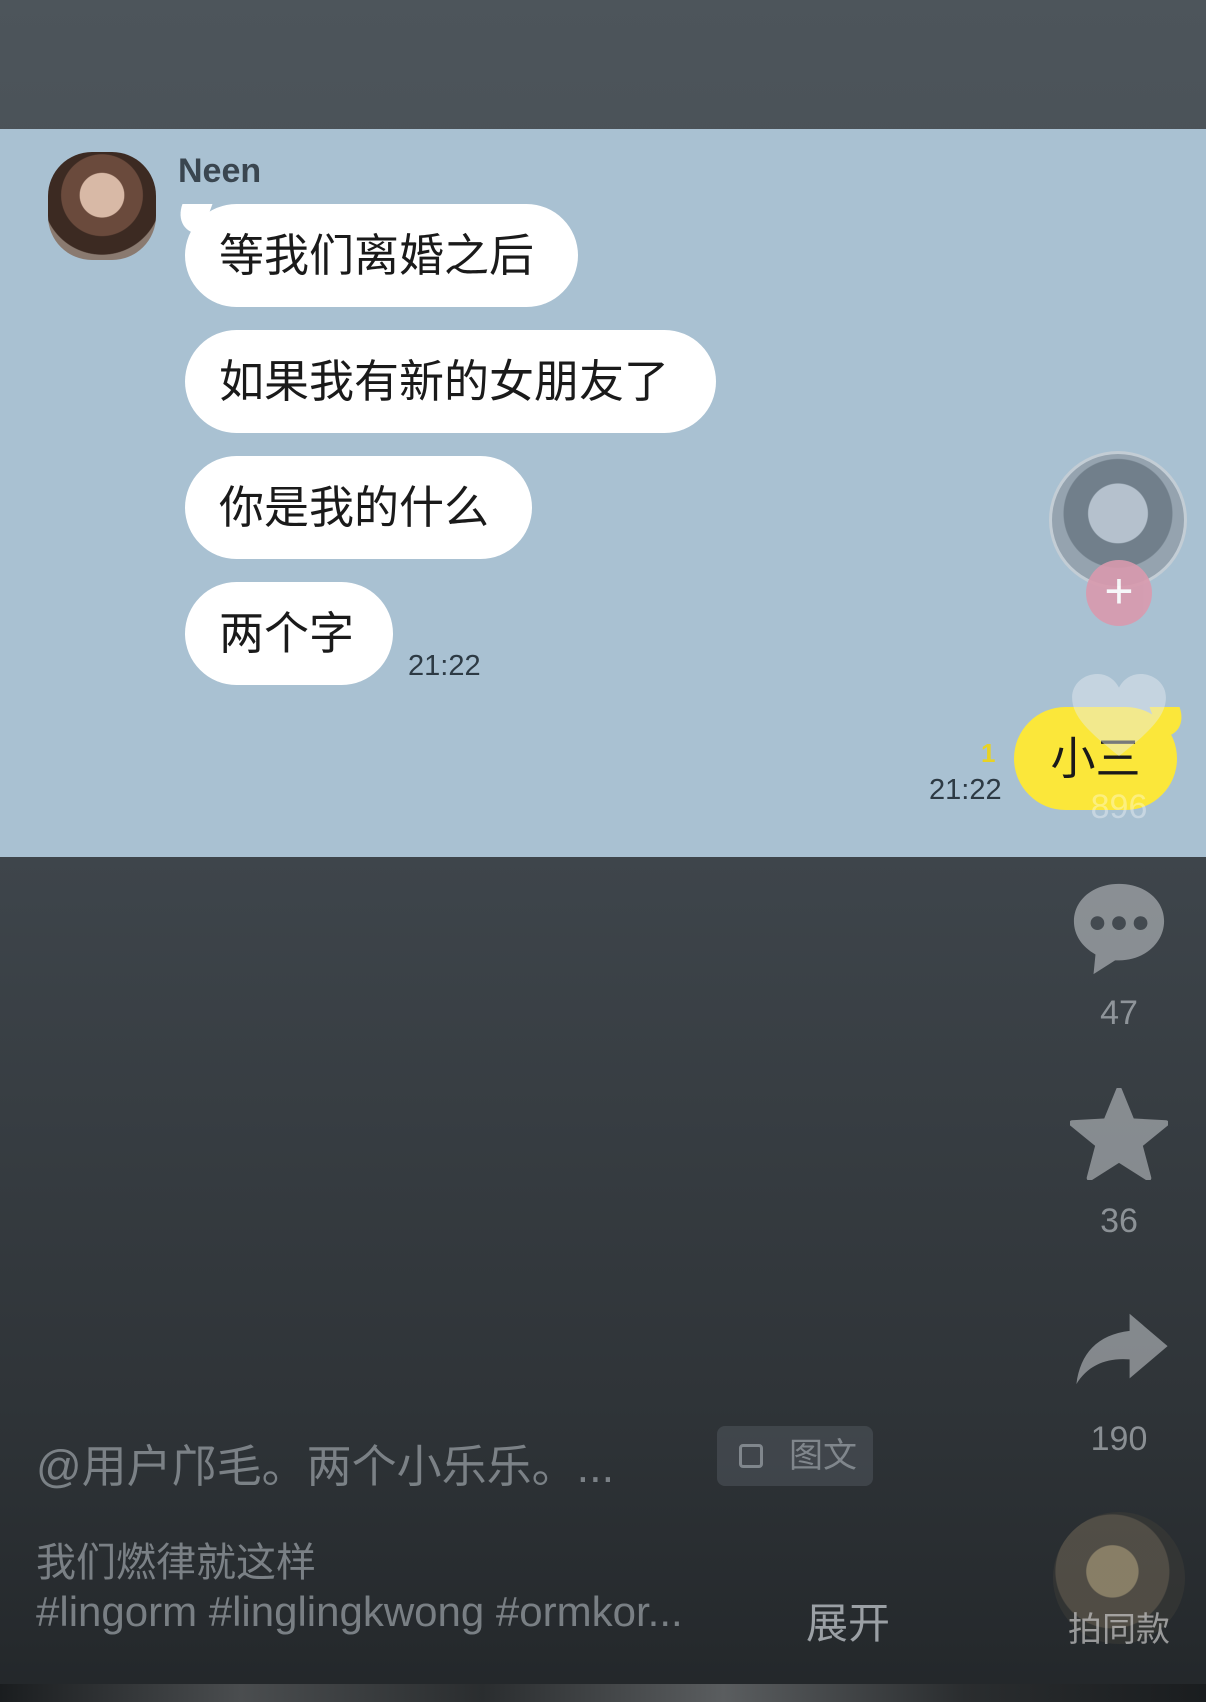 The height and width of the screenshot is (1702, 1206). I want to click on heart-icon, so click(1119, 715).